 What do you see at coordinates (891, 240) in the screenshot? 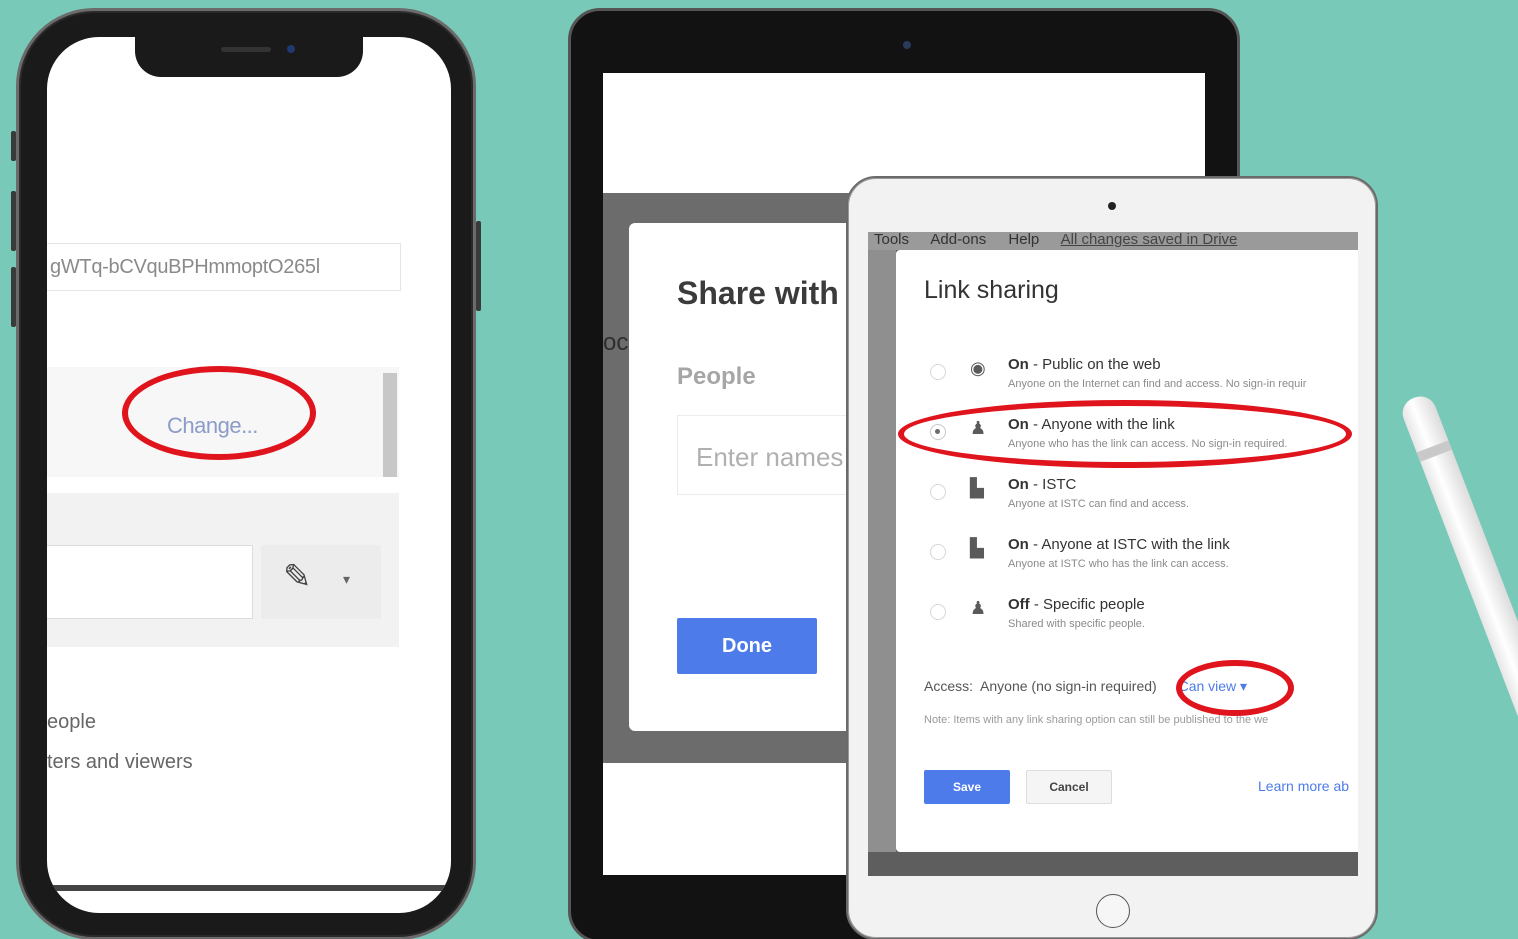
I see `menu-item-tools: Tools` at bounding box center [891, 240].